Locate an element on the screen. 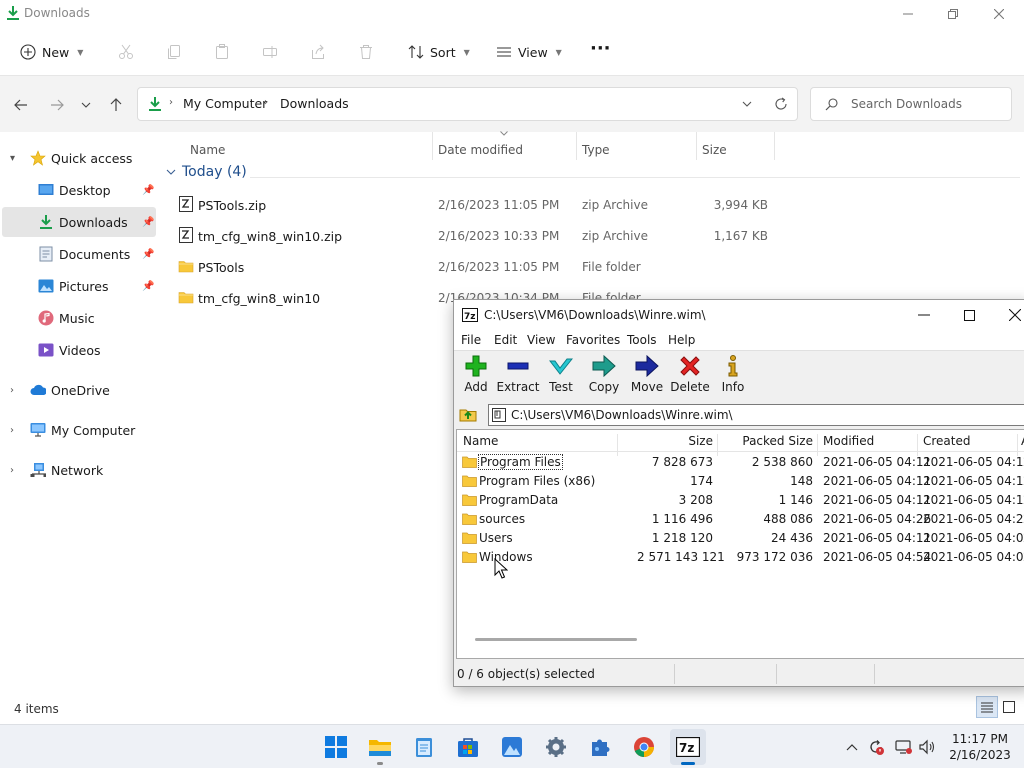 The image size is (1024, 768). info-button: Info is located at coordinates (733, 377).